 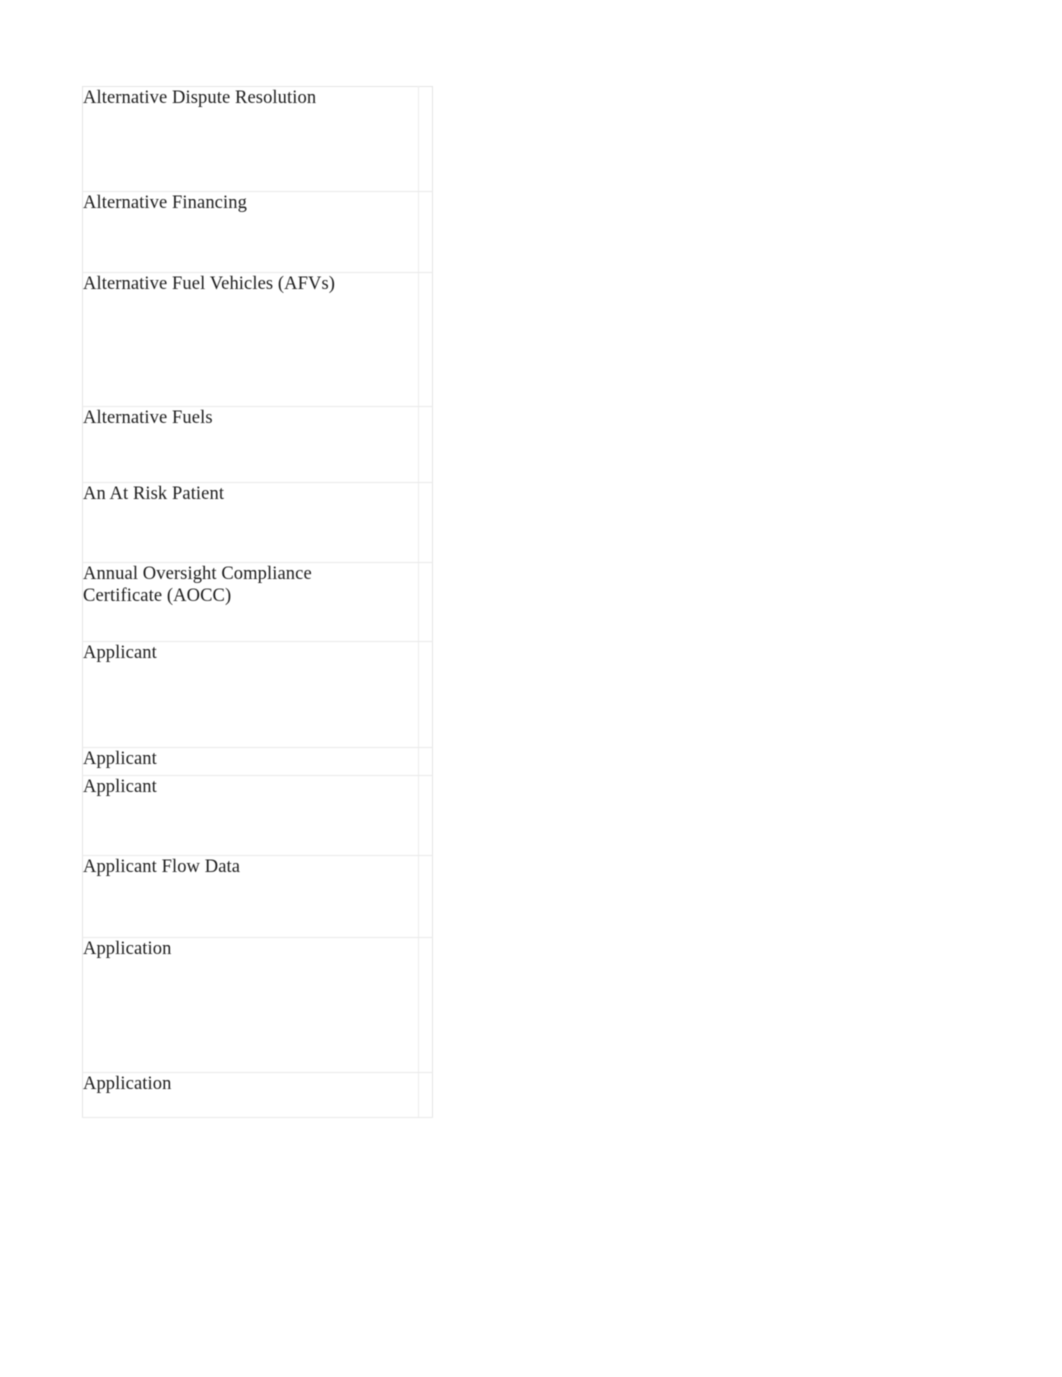 What do you see at coordinates (200, 98) in the screenshot?
I see `term-label: Alternative Dispute Resolution` at bounding box center [200, 98].